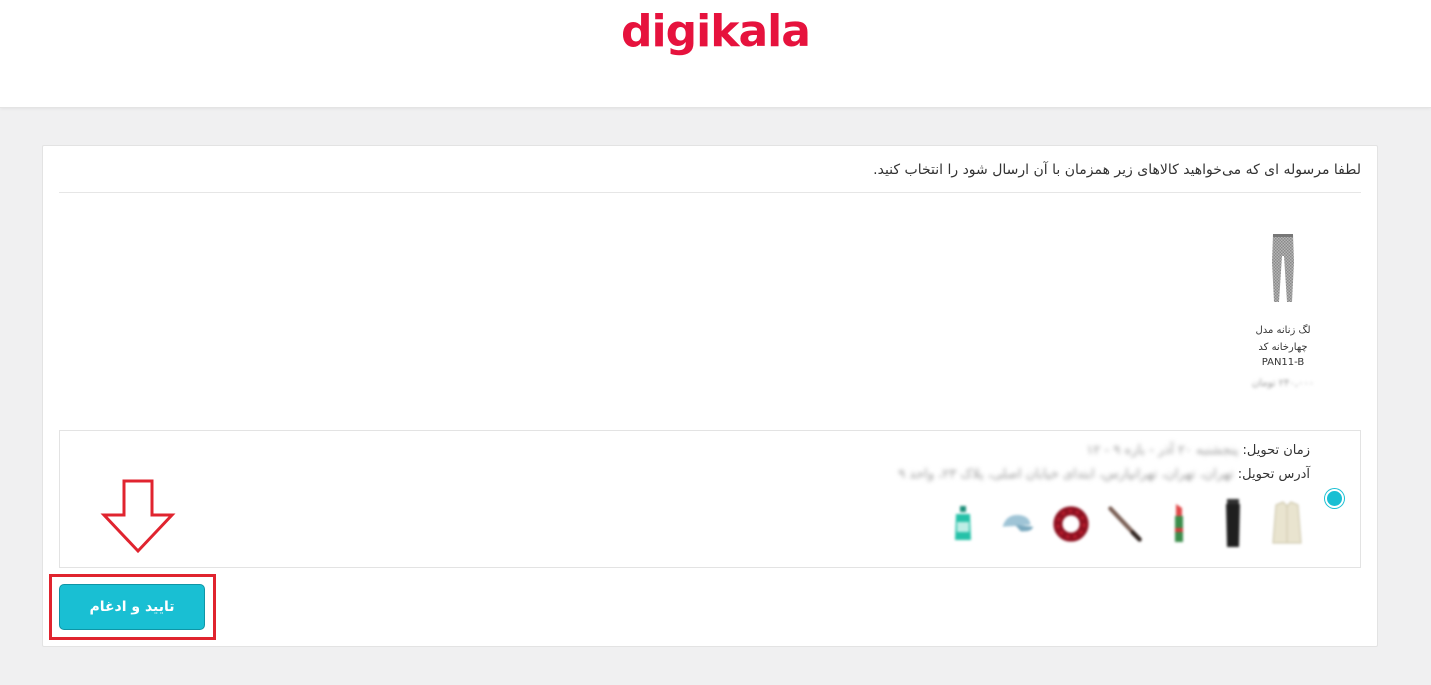  Describe the element at coordinates (1276, 450) in the screenshot. I see `delivery-time-label: زمان تحویل:` at that location.